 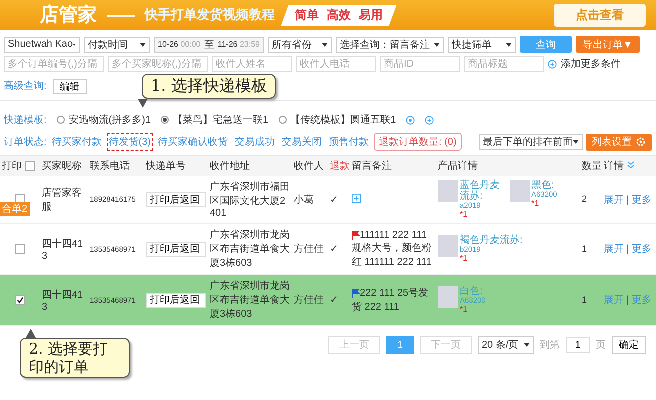 What do you see at coordinates (209, 44) in the screenshot?
I see `date-range-field: 10-26 00:00 至 11-26 23:59` at bounding box center [209, 44].